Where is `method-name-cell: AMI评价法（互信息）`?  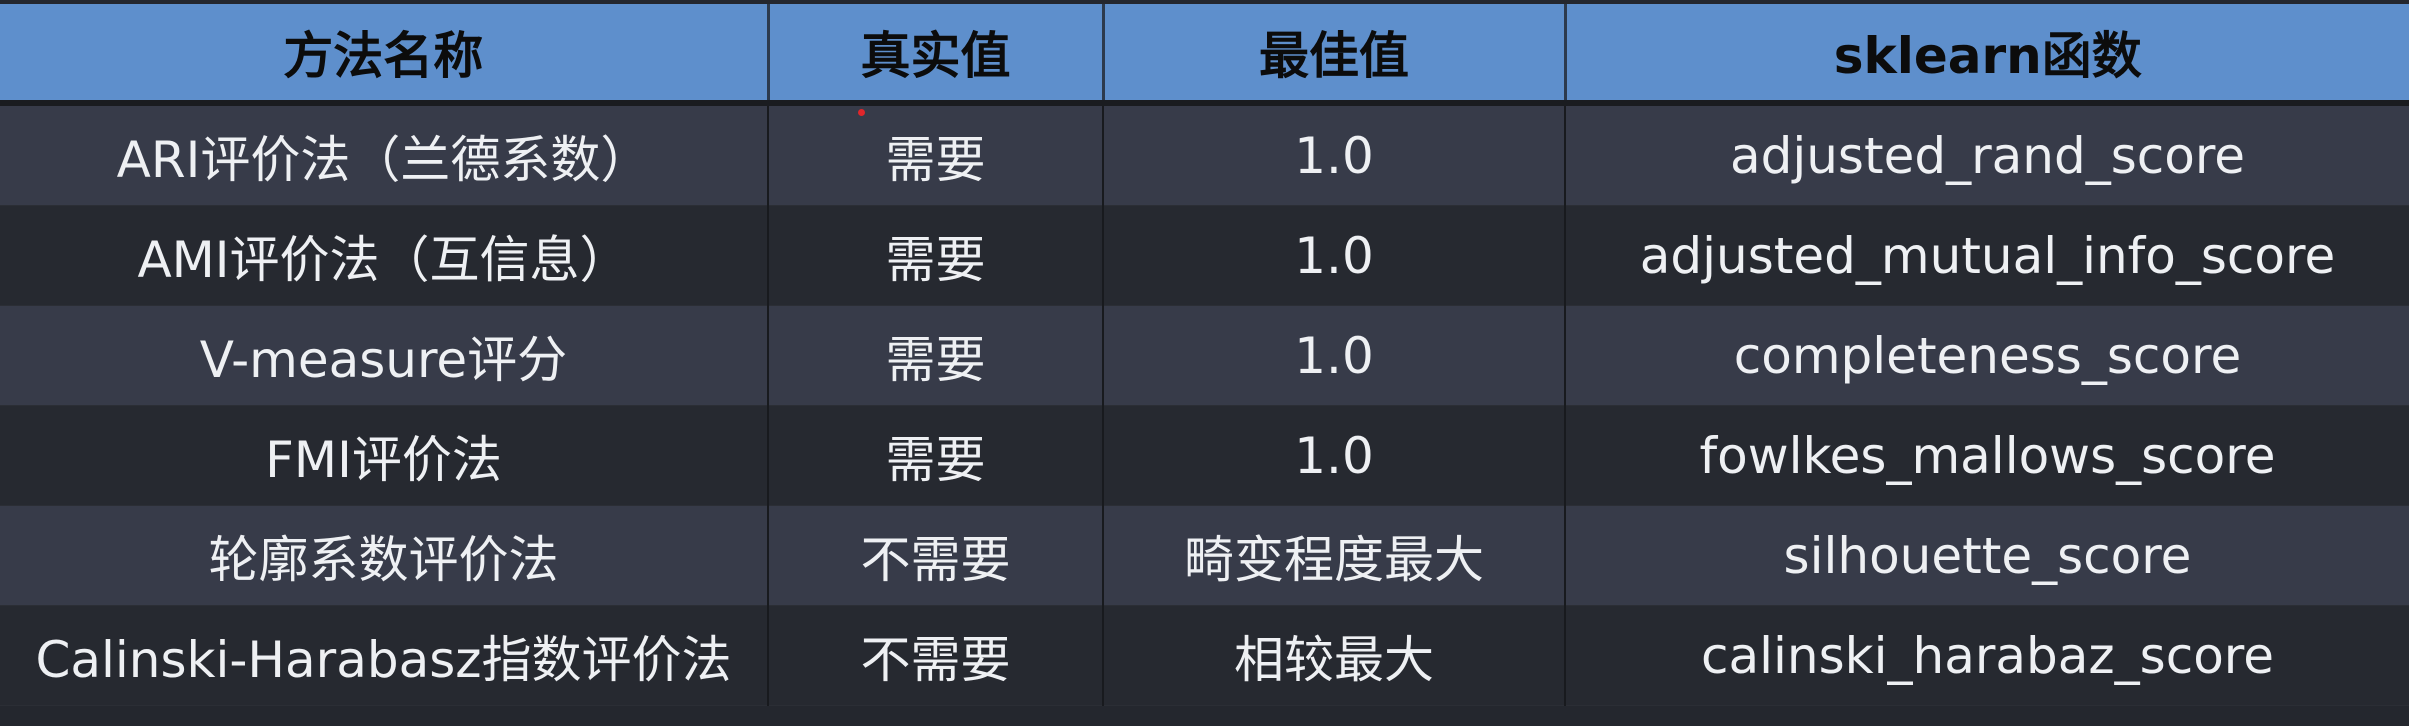
method-name-cell: AMI评价法（互信息） is located at coordinates (384, 255).